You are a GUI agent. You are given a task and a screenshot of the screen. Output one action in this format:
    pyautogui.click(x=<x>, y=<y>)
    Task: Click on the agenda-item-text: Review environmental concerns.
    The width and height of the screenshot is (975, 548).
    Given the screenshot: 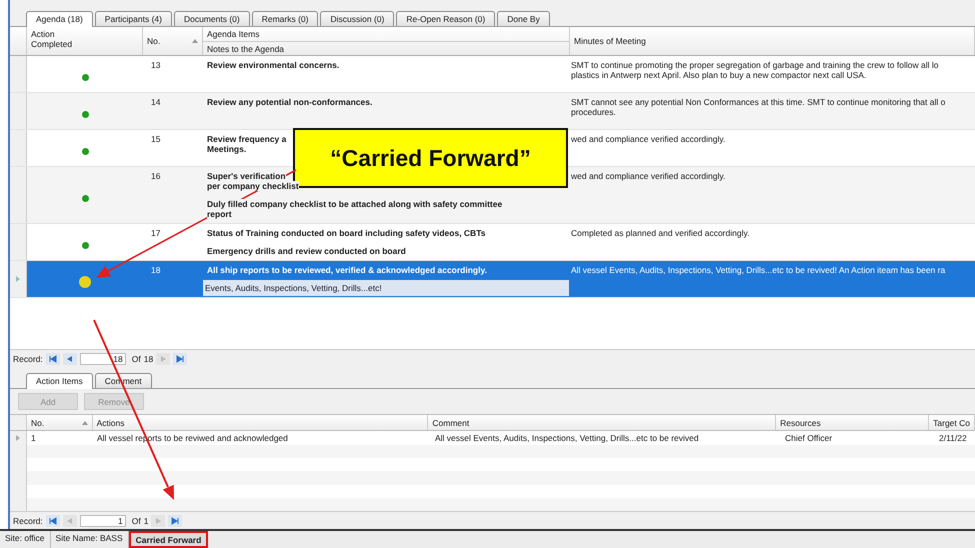 What is the action you would take?
    pyautogui.click(x=273, y=65)
    